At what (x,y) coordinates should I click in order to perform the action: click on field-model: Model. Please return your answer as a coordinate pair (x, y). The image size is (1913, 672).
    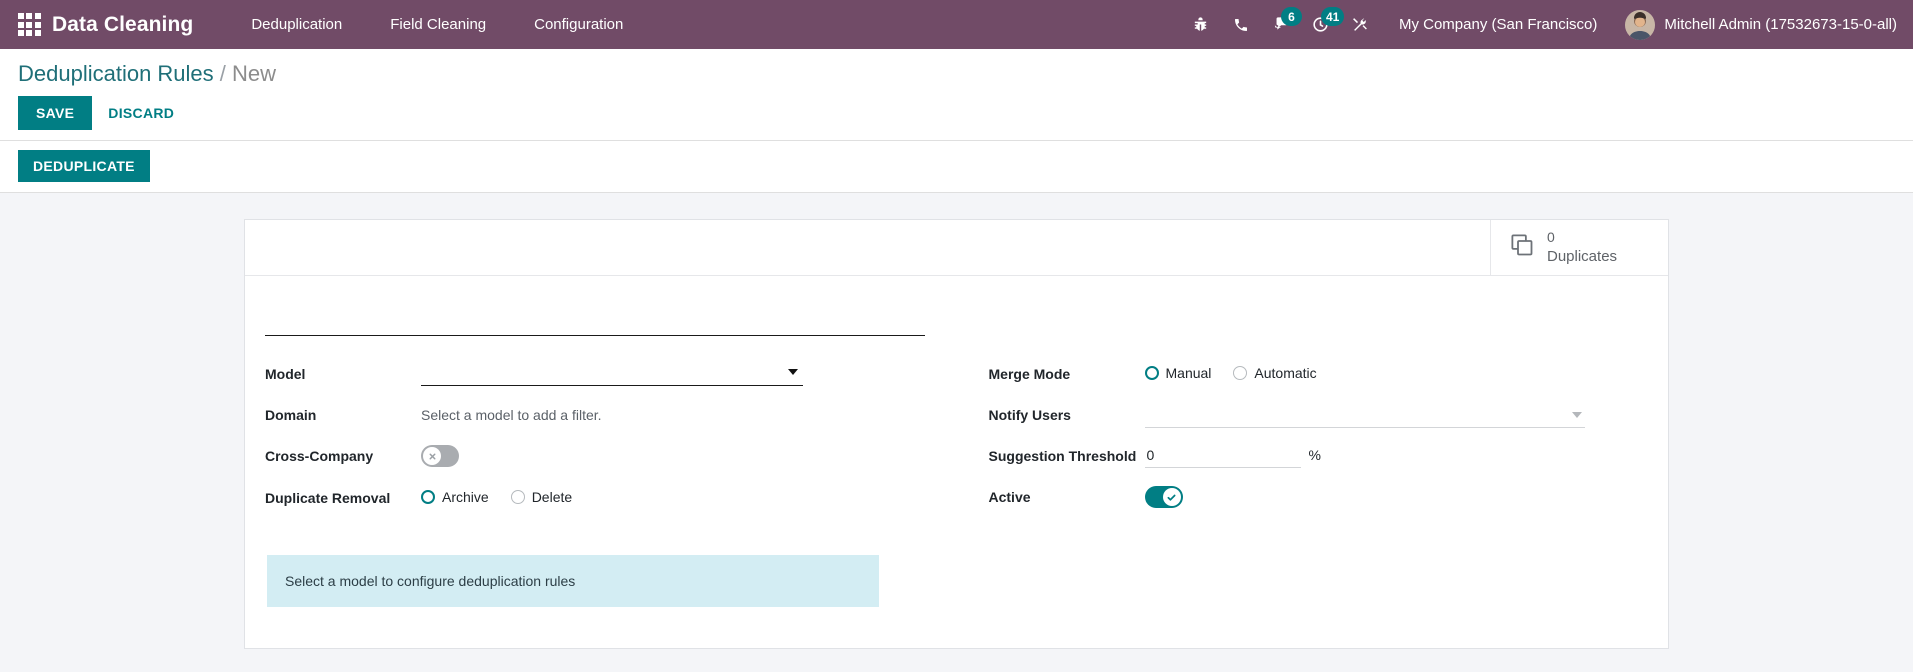
    Looking at the image, I should click on (595, 374).